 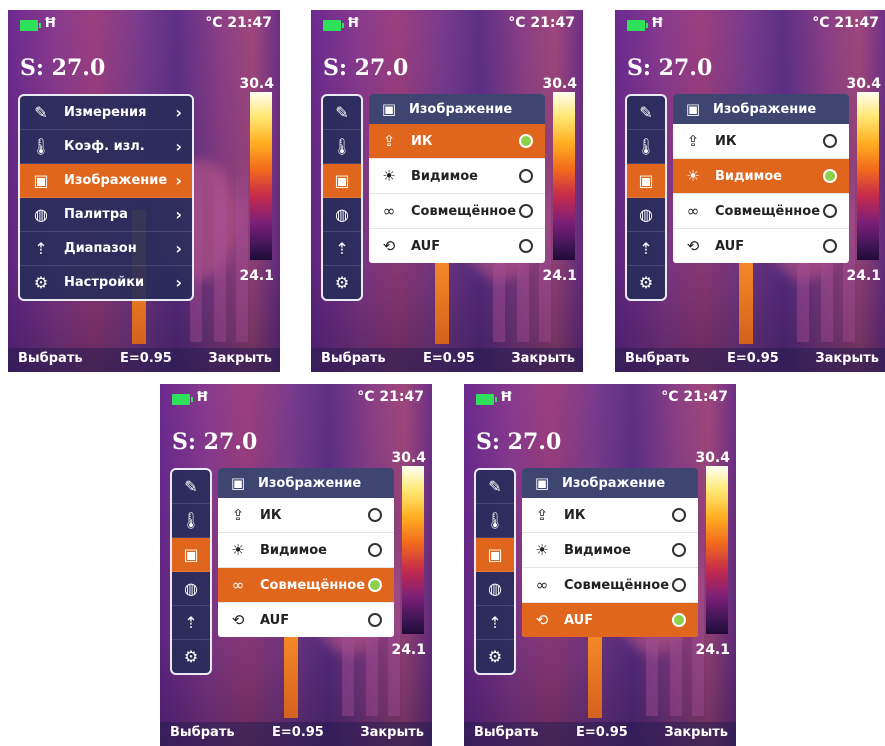 What do you see at coordinates (542, 550) in the screenshot?
I see `sun-icon: ☀` at bounding box center [542, 550].